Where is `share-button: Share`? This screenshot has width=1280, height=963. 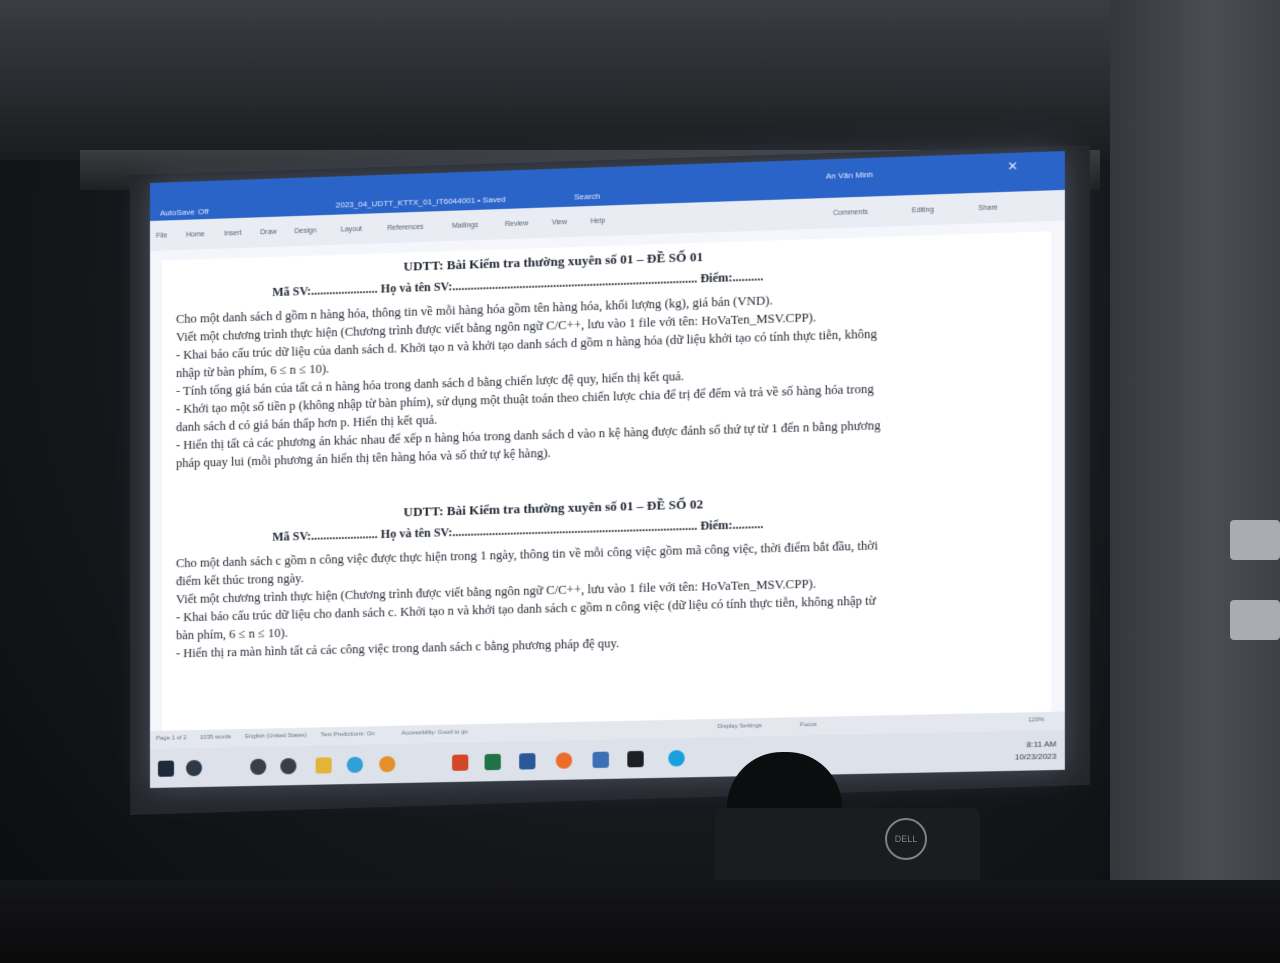 share-button: Share is located at coordinates (987, 208).